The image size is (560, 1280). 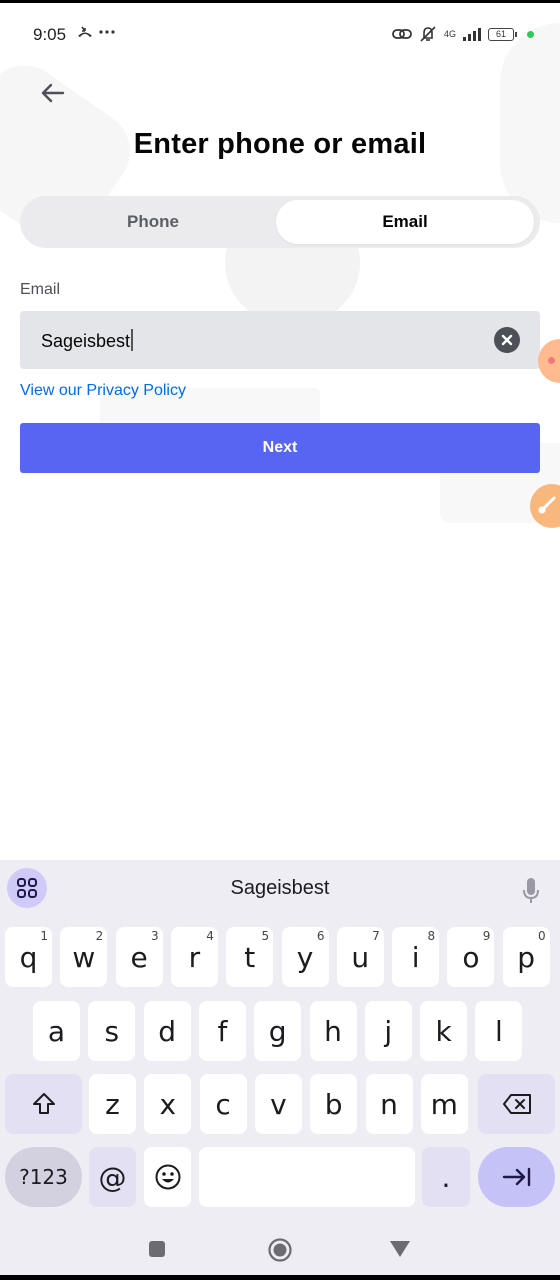 I want to click on key-d-label: d, so click(x=167, y=1031).